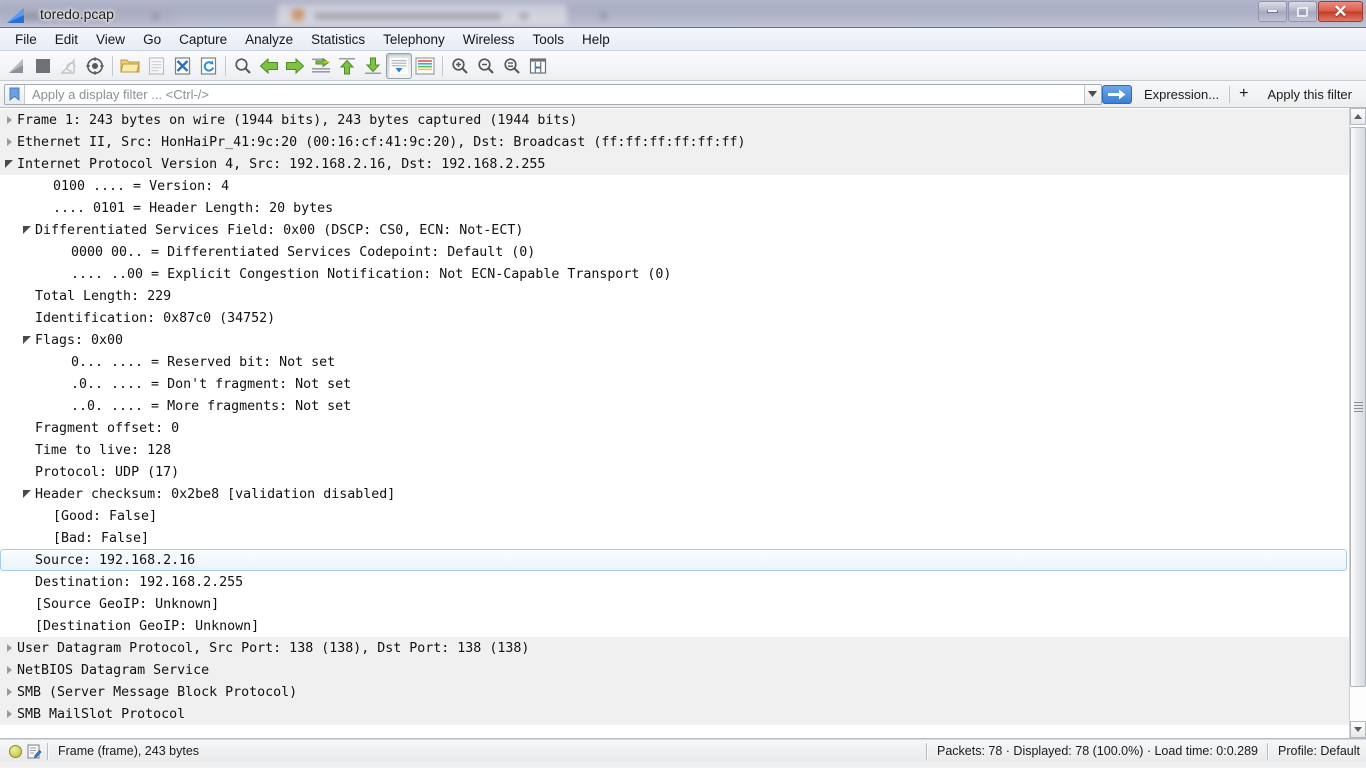  I want to click on filter-input-container, so click(553, 94).